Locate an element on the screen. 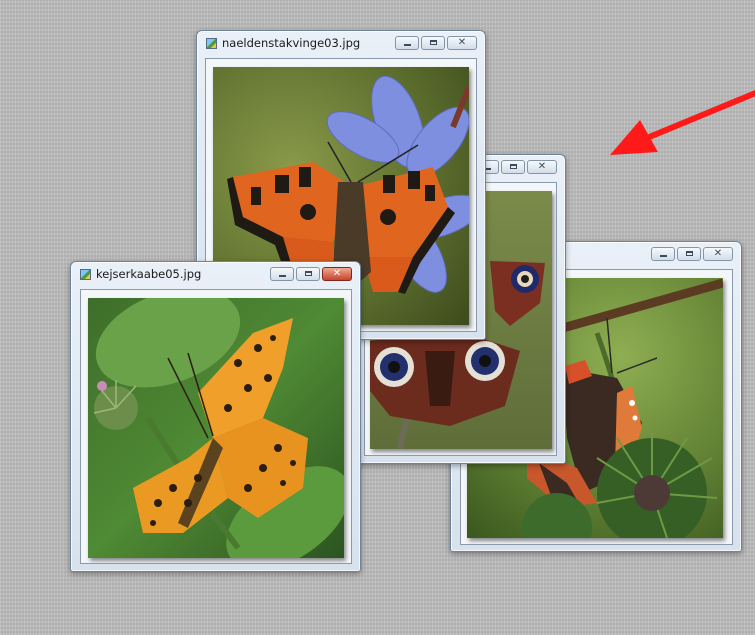  title-bar: naeldenstakvinge03.jpg ✕ is located at coordinates (341, 44).